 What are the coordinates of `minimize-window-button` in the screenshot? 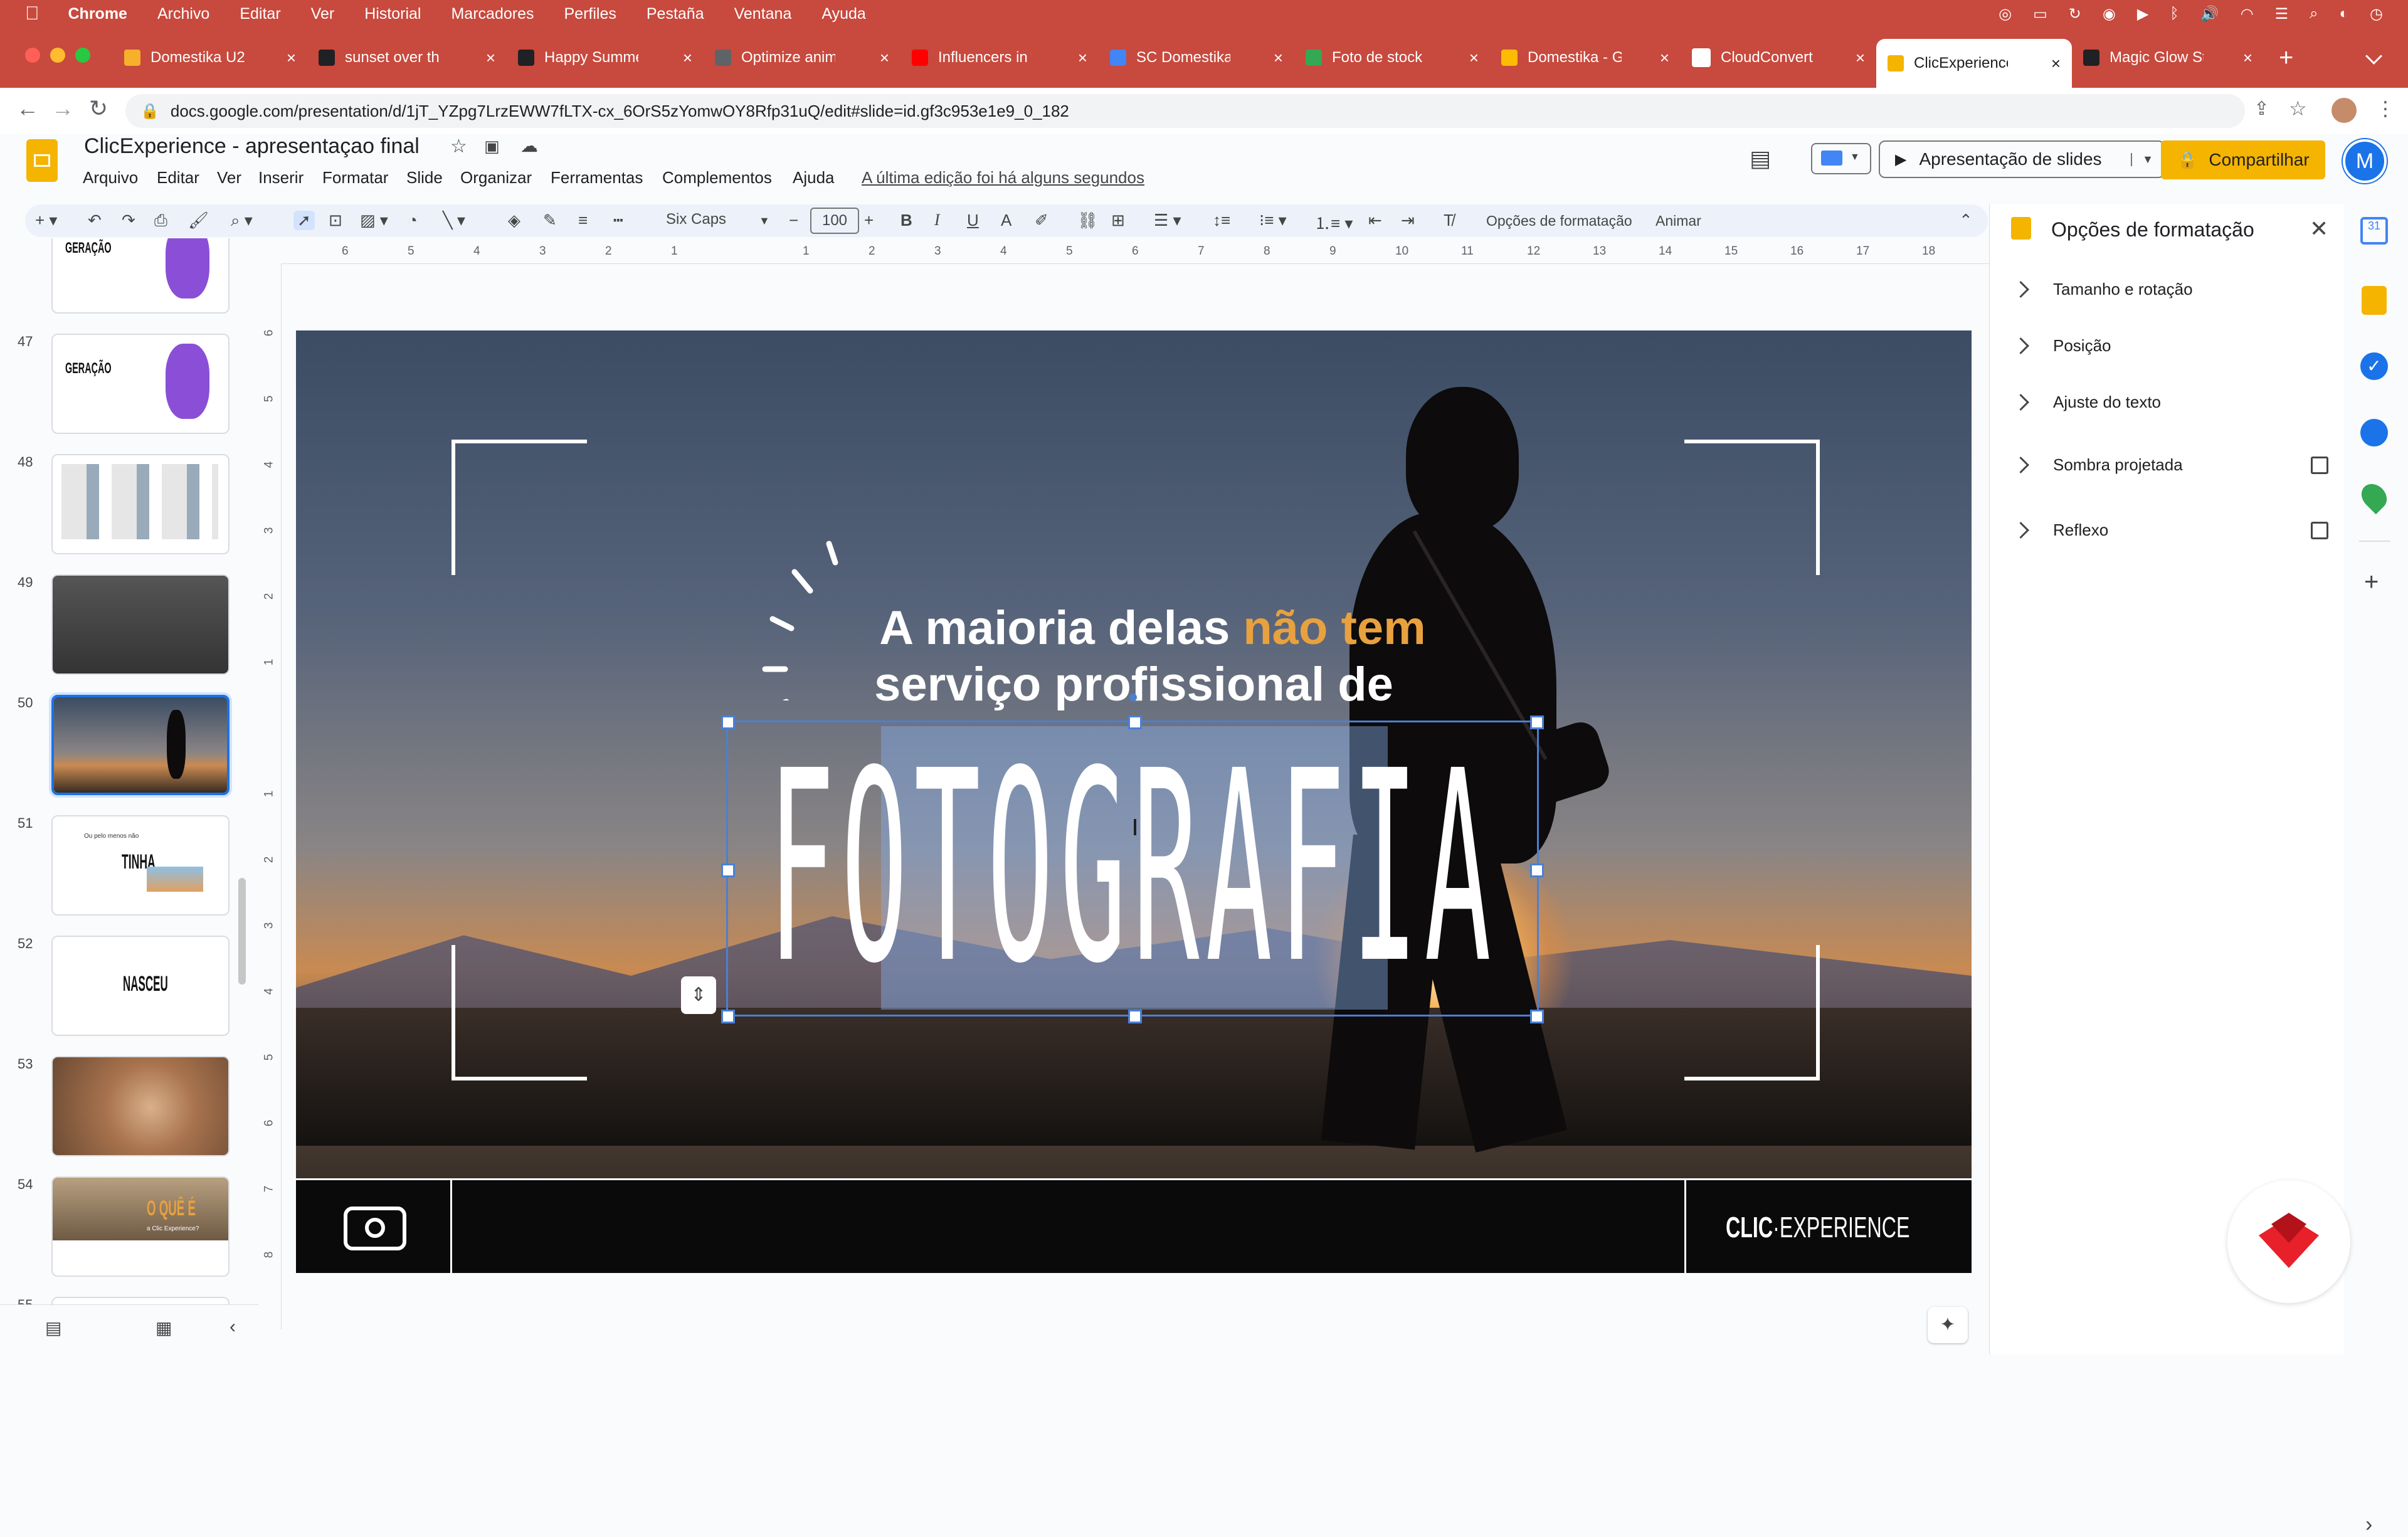 It's located at (57, 56).